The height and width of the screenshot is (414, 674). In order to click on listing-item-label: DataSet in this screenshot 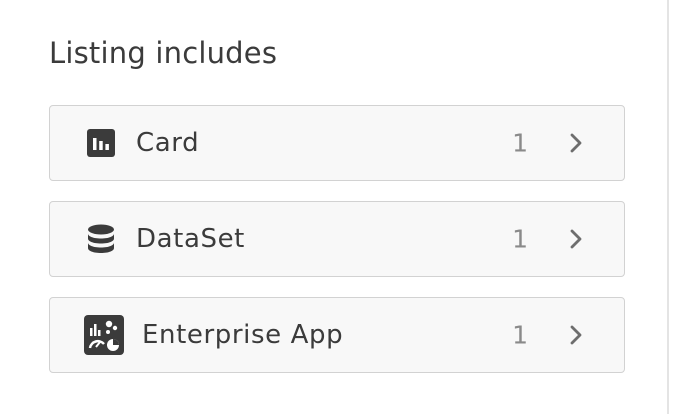, I will do `click(190, 239)`.